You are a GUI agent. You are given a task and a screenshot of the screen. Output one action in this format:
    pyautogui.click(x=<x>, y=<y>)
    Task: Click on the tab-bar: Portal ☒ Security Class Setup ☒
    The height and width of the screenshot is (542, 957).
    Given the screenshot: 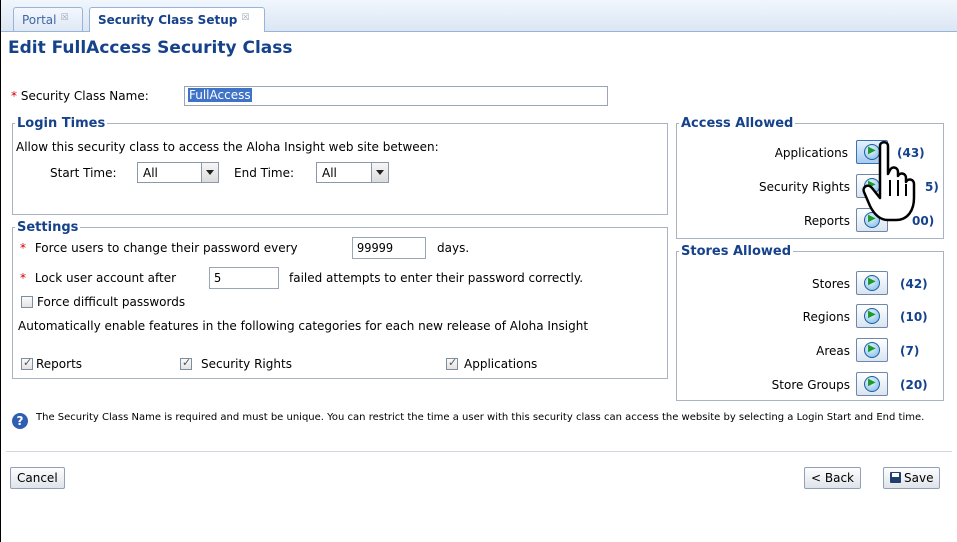 What is the action you would take?
    pyautogui.click(x=479, y=16)
    